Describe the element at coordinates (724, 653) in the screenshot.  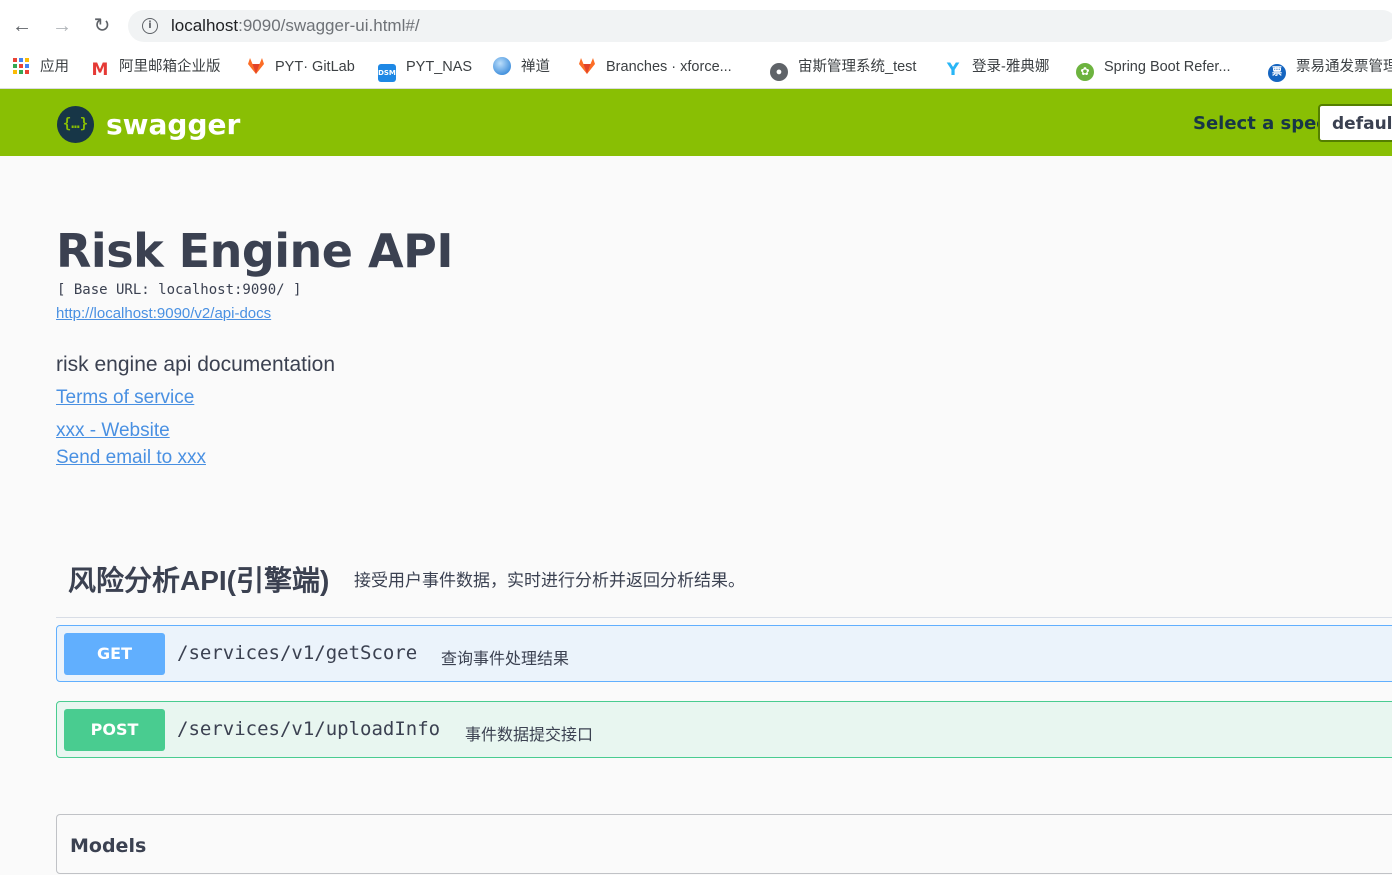
I see `operation-get-score: GET /services/v1/getScore 查询事件处理结果` at that location.